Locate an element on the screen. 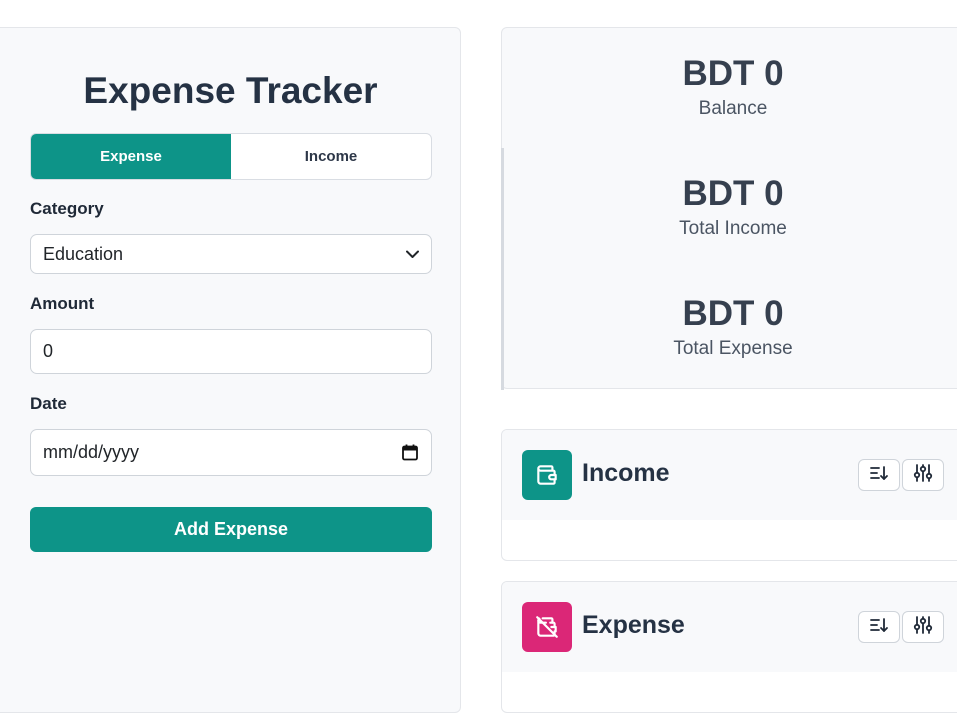  expense-list-card: Expense is located at coordinates (729, 647).